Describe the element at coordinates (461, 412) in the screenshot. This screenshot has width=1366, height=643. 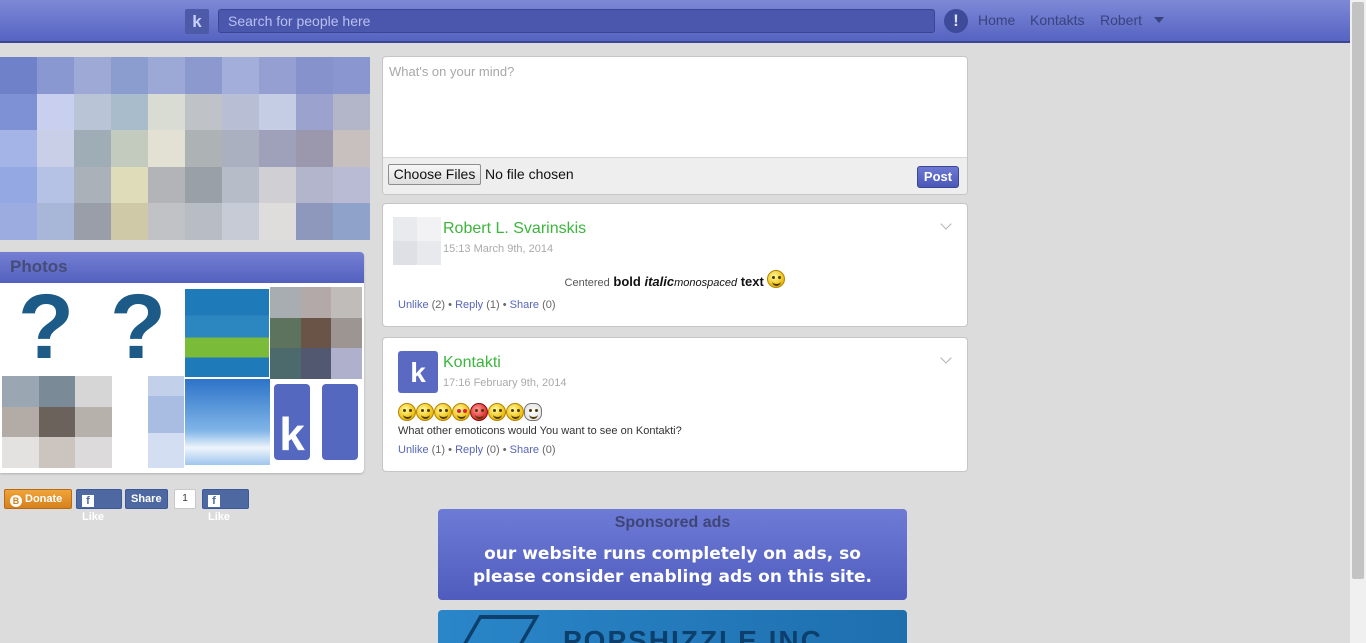
I see `heart-eyes-emoji-icon` at that location.